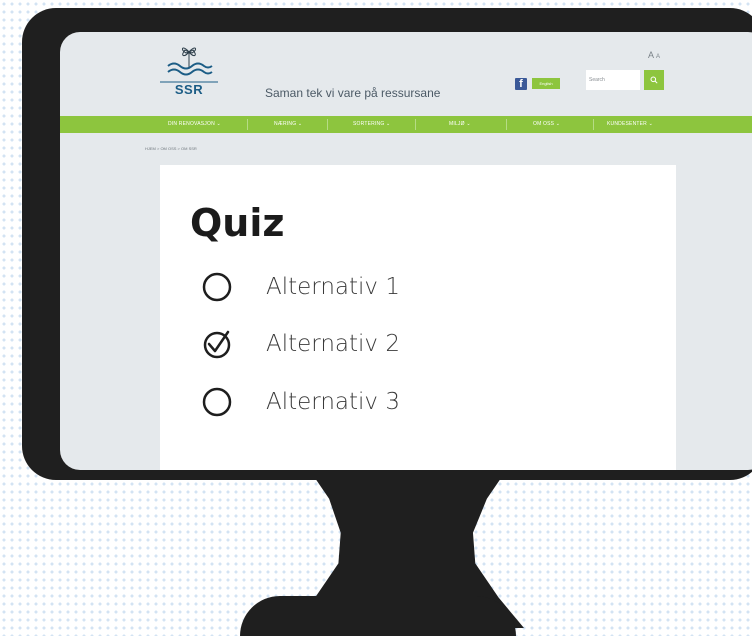 This screenshot has height=636, width=752. I want to click on nav-item-om-oss: OM OSS ⌄, so click(546, 124).